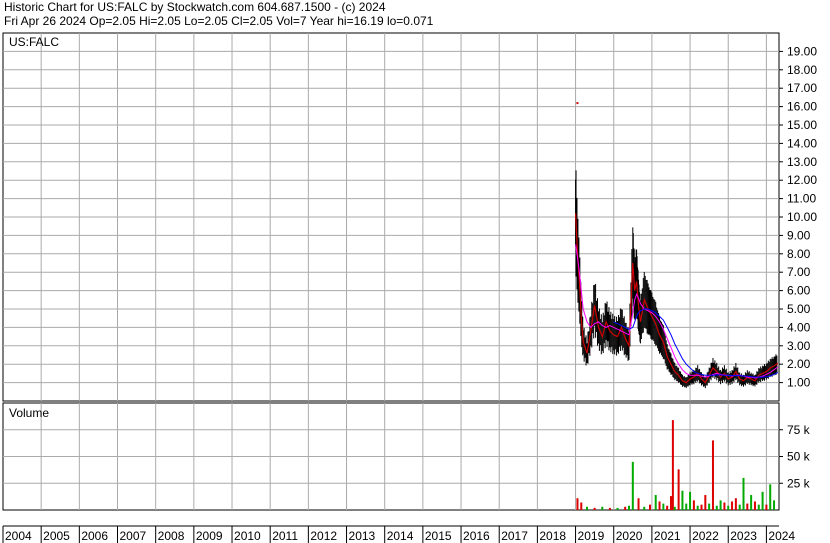 Image resolution: width=830 pixels, height=543 pixels. Describe the element at coordinates (802, 217) in the screenshot. I see `price-tick-label: 10.00` at that location.